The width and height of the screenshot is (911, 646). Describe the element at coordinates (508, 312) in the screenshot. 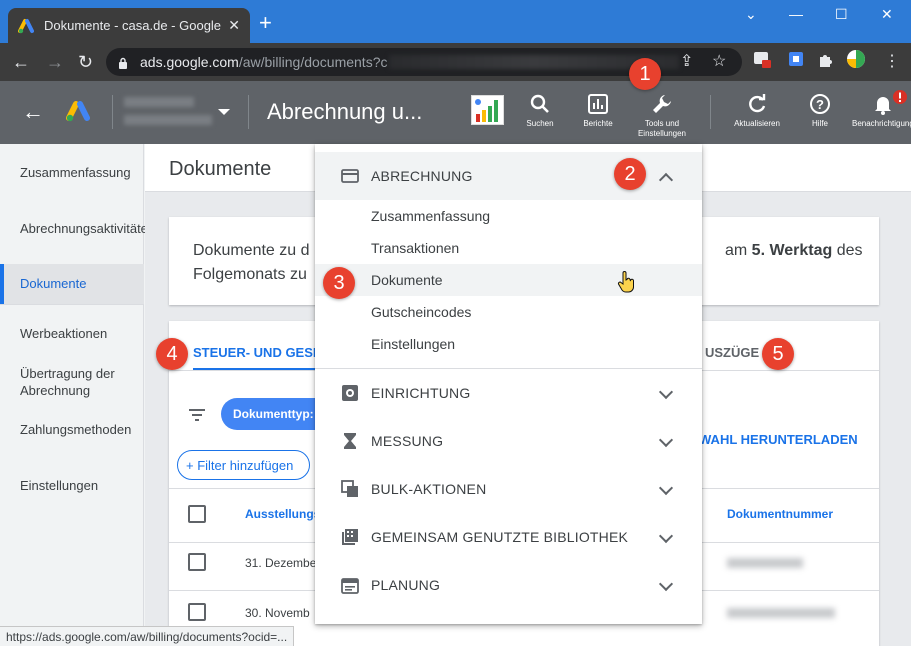

I see `menu-item-promo-codes: Gutscheincodes` at that location.